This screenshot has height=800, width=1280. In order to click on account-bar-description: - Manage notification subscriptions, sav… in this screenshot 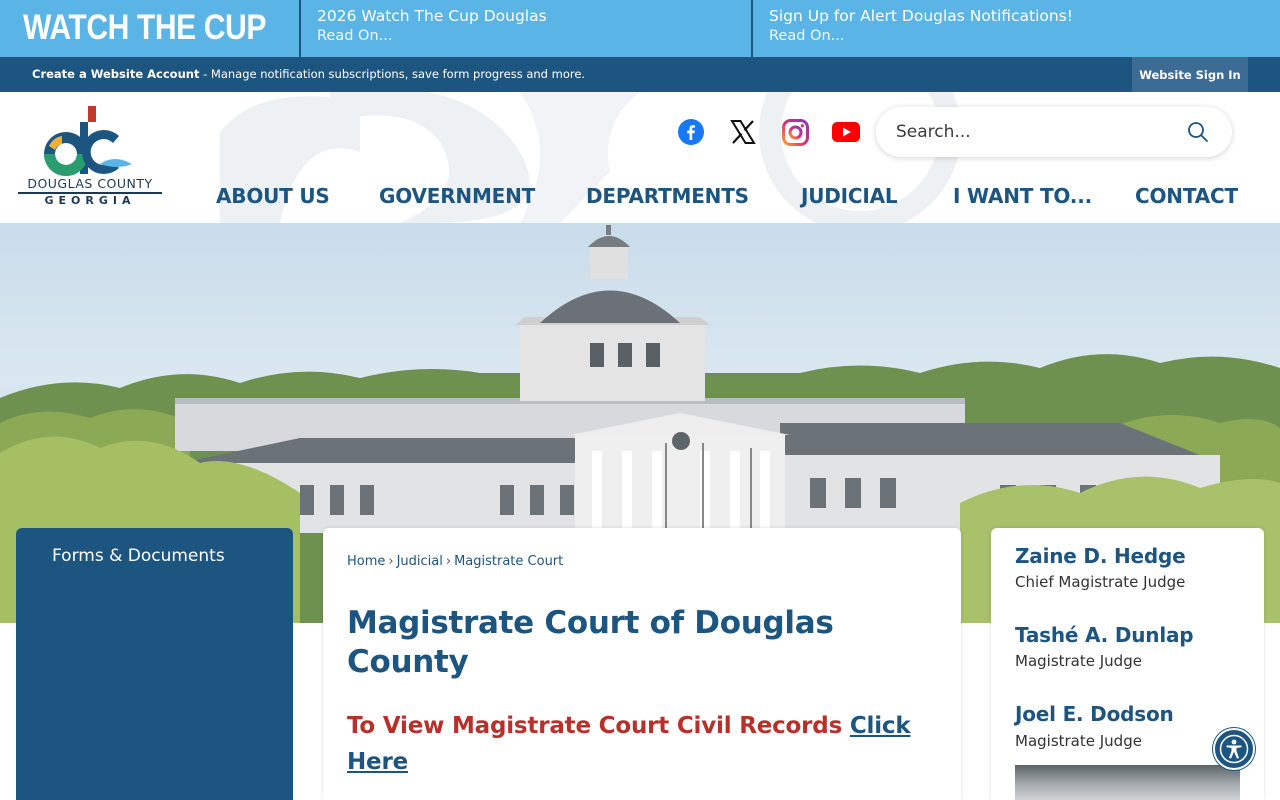, I will do `click(392, 74)`.